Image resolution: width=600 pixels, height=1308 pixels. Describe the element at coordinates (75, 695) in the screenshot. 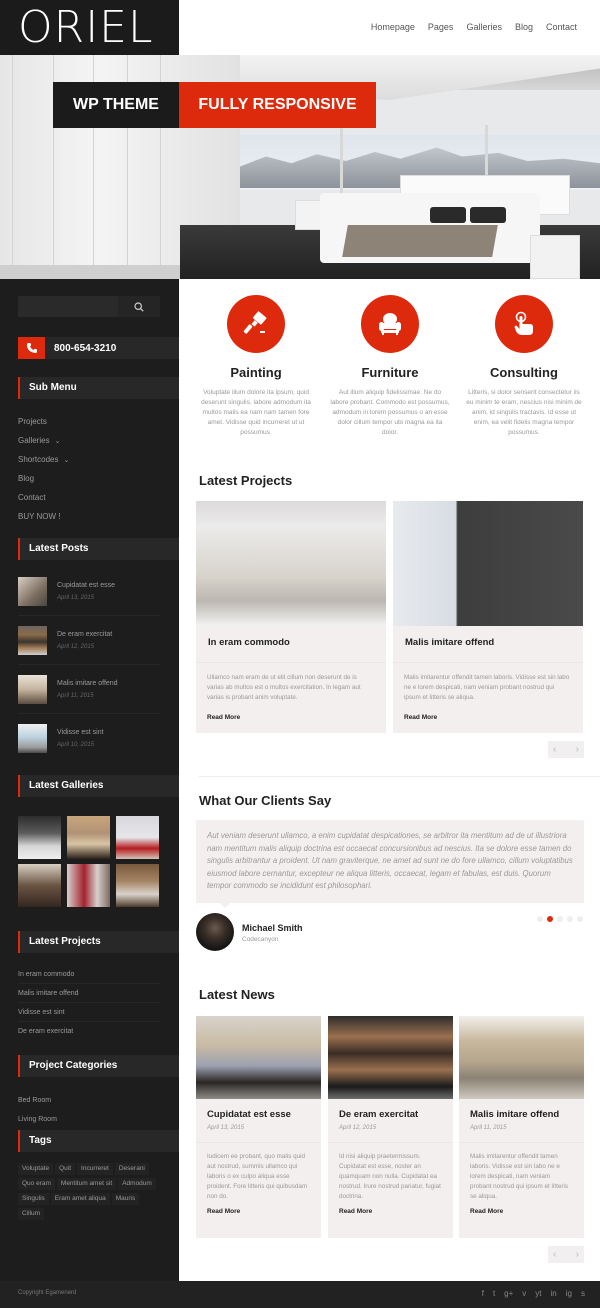

I see `post-date: April 11, 2015` at that location.